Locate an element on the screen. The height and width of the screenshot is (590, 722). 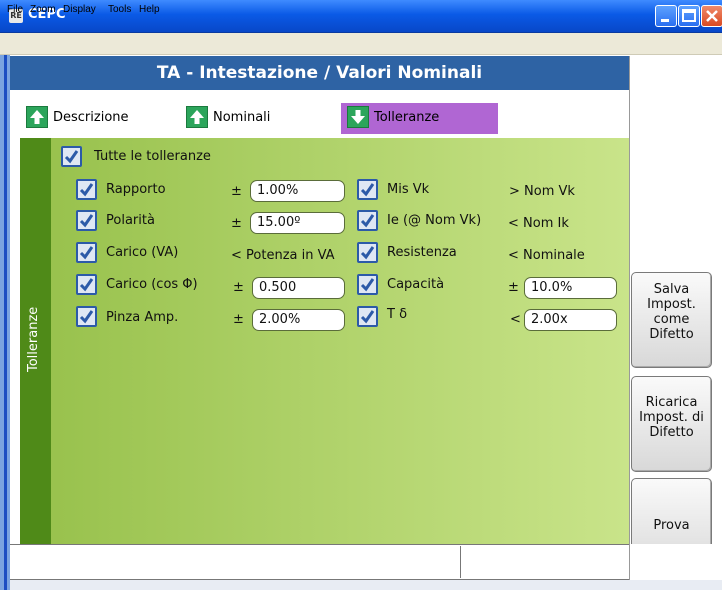
tab-label: Descrizione is located at coordinates (91, 117).